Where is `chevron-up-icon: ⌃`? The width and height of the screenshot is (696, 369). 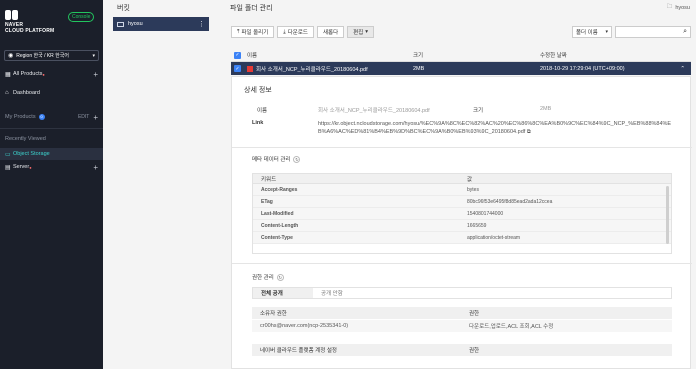
chevron-up-icon: ⌃ is located at coordinates (685, 69).